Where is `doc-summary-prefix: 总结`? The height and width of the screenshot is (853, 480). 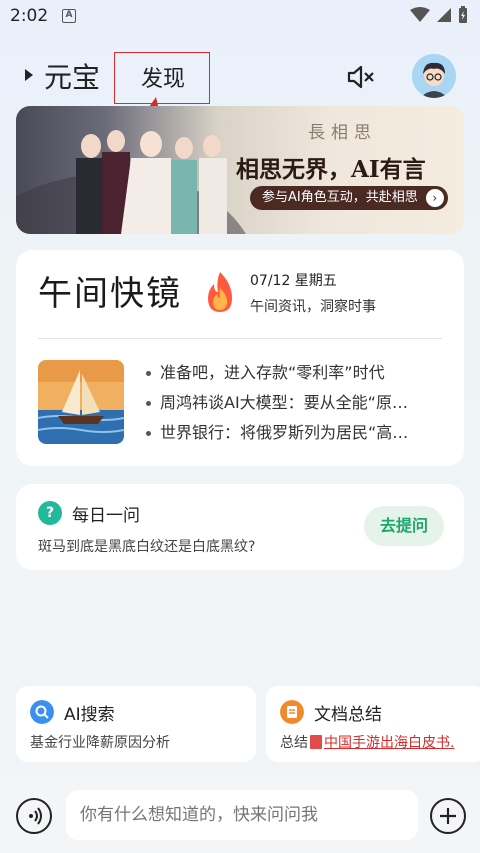 doc-summary-prefix: 总结 is located at coordinates (294, 743).